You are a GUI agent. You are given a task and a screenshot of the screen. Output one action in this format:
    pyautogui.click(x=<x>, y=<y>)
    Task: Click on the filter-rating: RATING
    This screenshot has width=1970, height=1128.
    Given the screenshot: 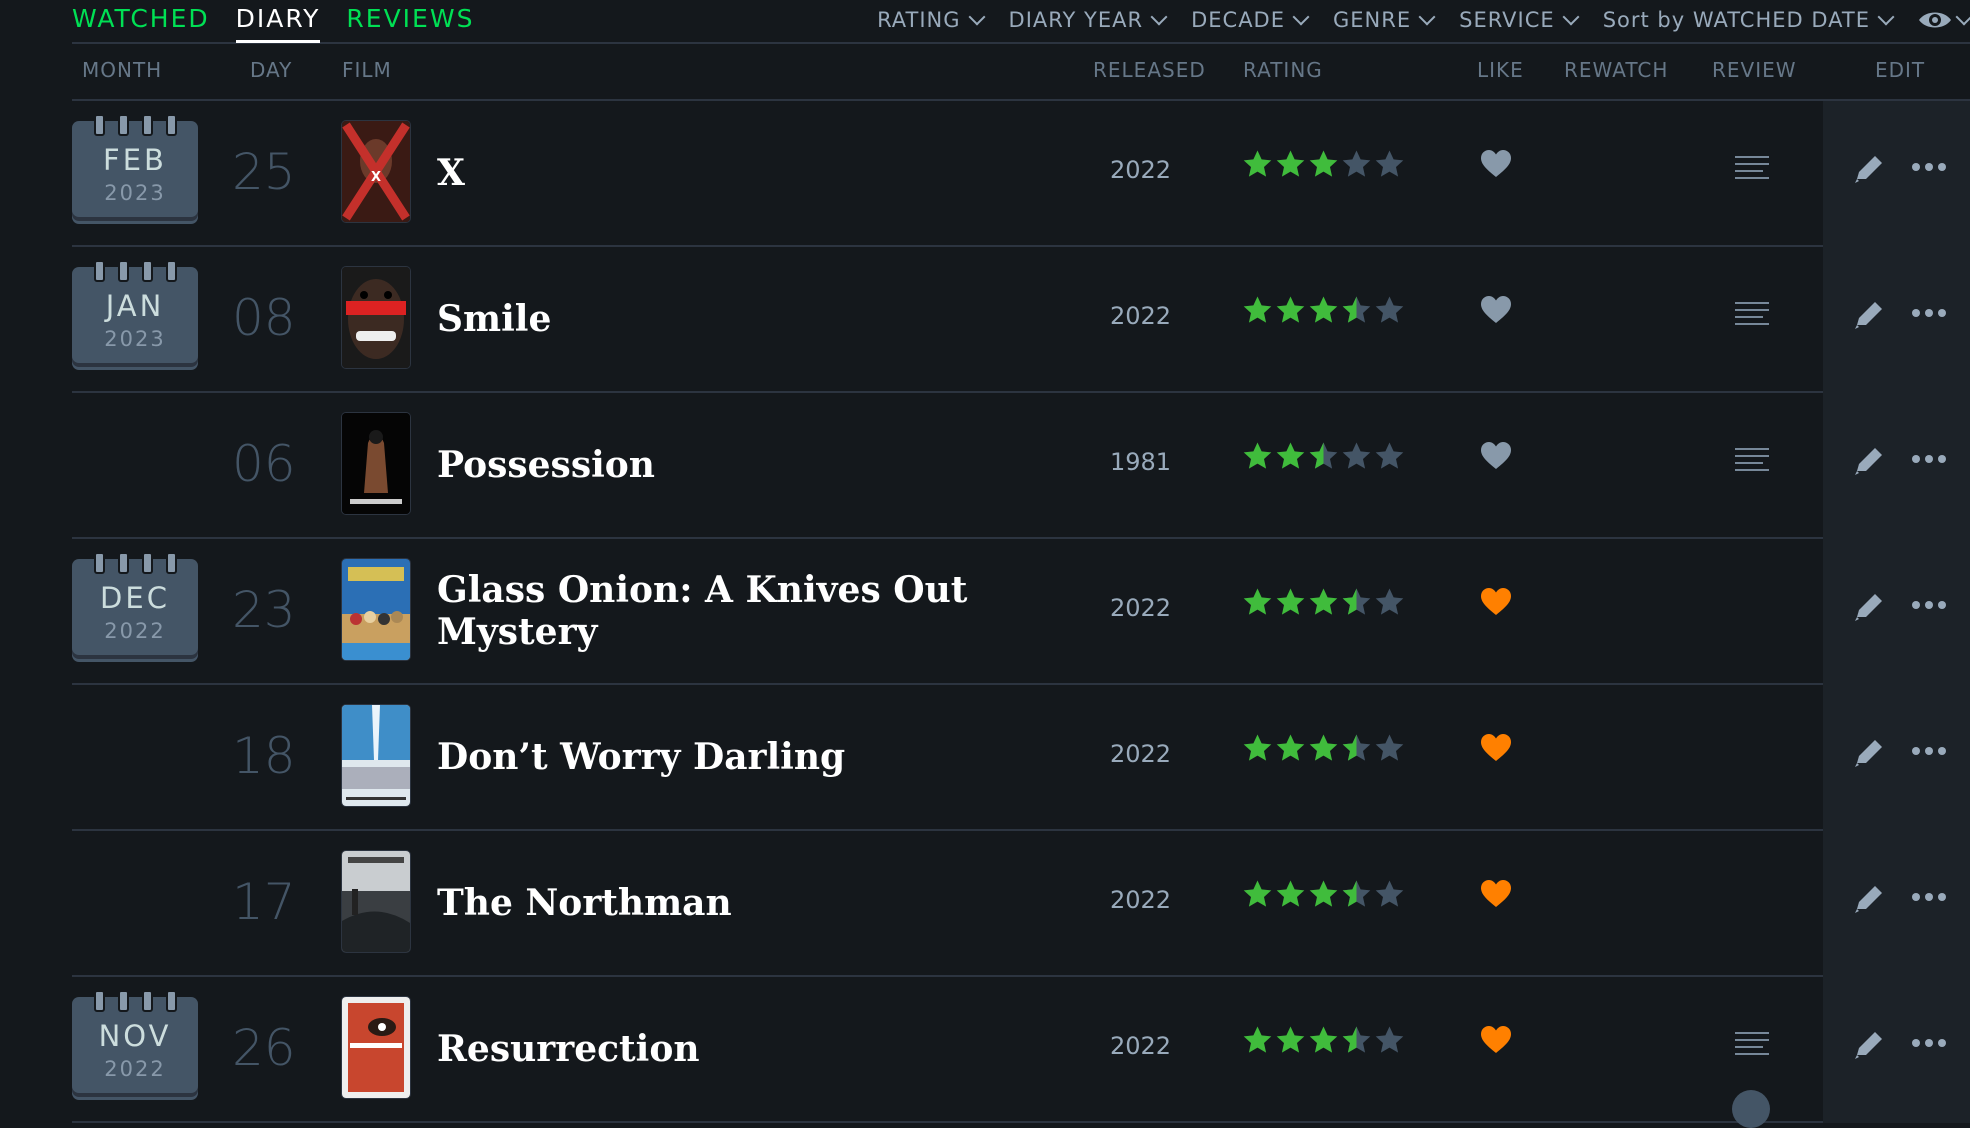 What is the action you would take?
    pyautogui.click(x=931, y=20)
    